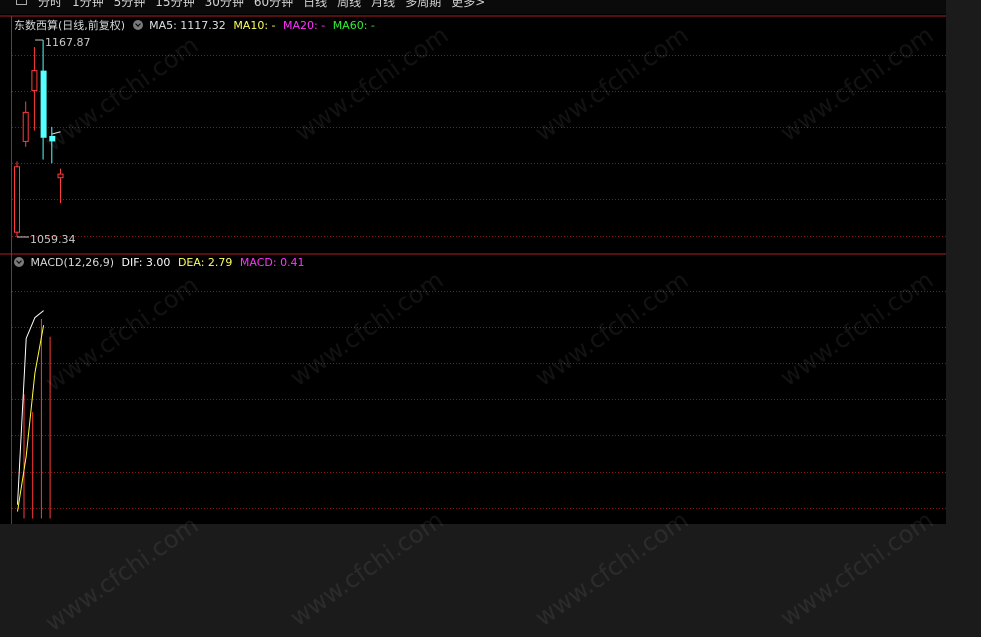  Describe the element at coordinates (187, 25) in the screenshot. I see `ma5-label: MA5: 1117.32` at that location.